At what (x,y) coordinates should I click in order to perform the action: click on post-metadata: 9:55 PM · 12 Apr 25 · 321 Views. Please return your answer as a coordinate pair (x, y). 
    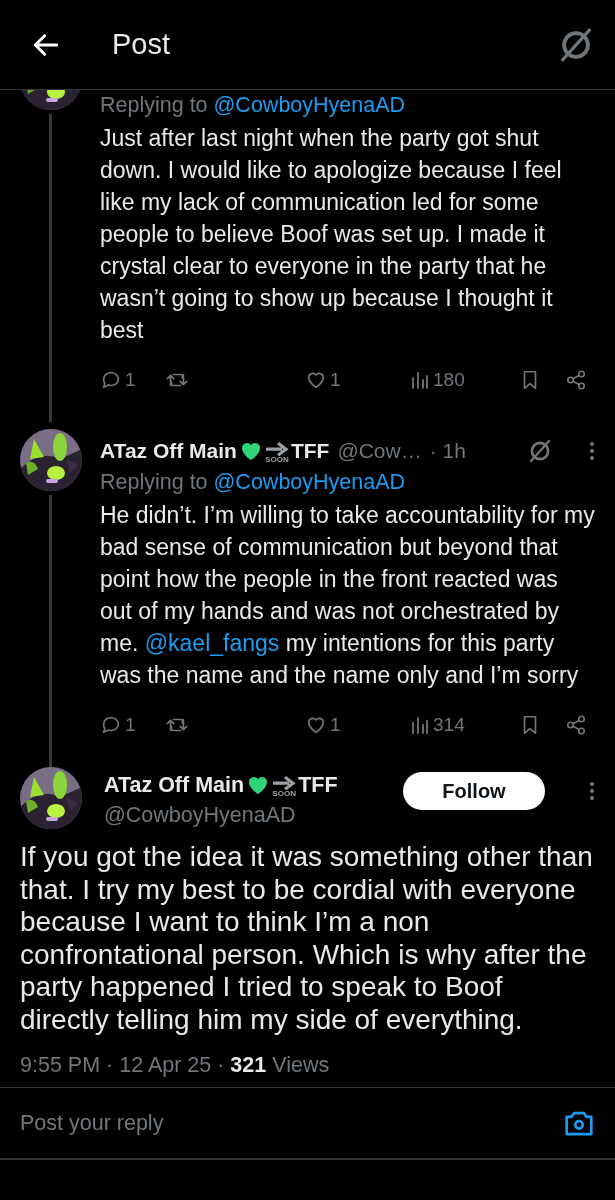
    Looking at the image, I should click on (175, 1065).